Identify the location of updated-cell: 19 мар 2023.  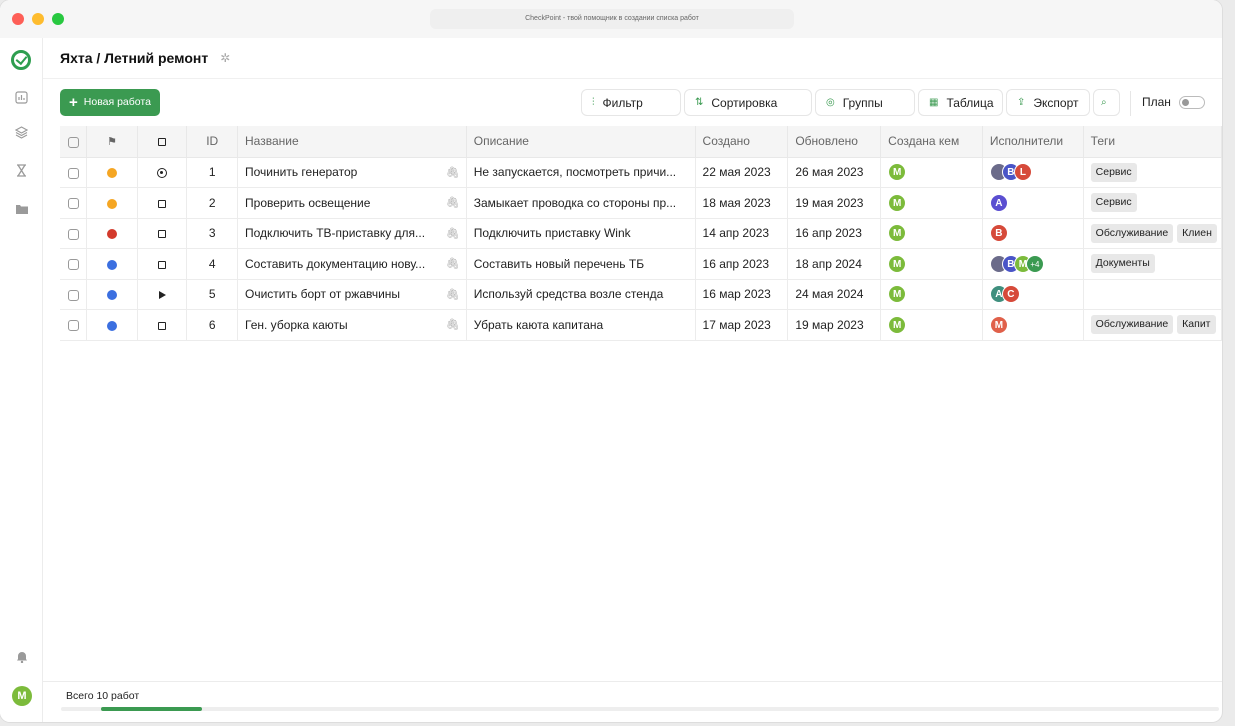
(834, 325).